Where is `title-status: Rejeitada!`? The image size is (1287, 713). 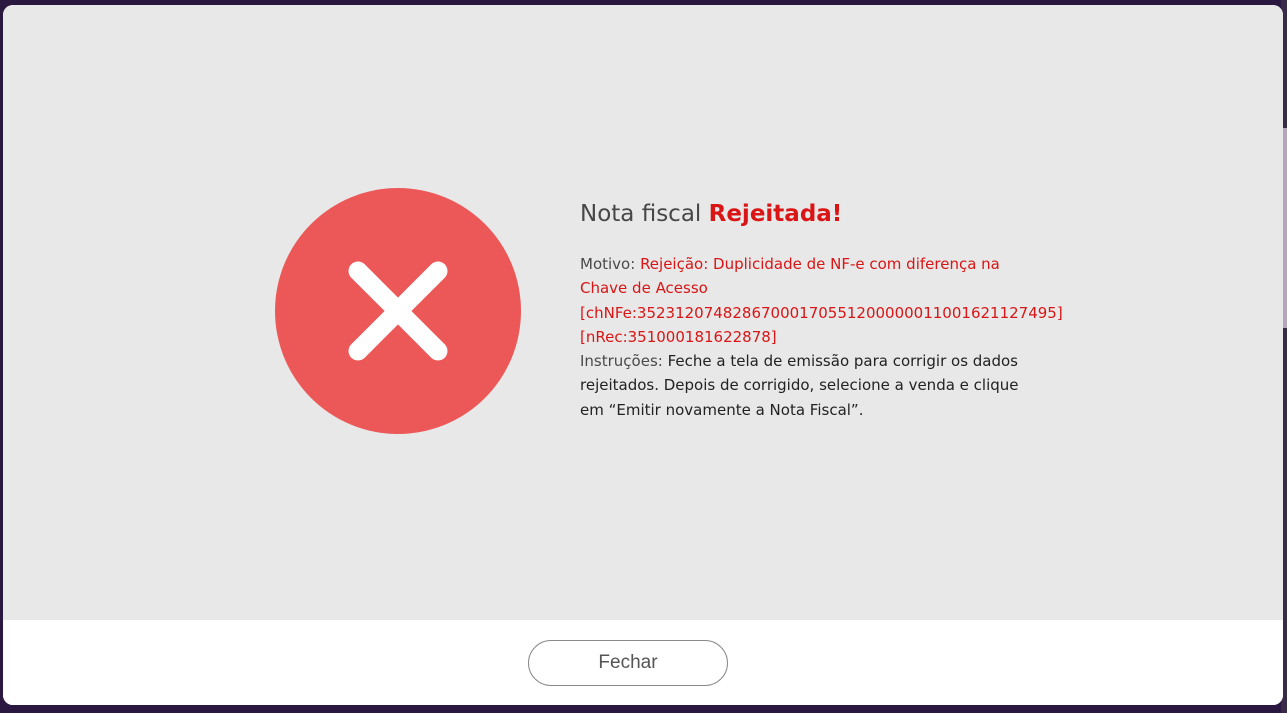 title-status: Rejeitada! is located at coordinates (775, 214).